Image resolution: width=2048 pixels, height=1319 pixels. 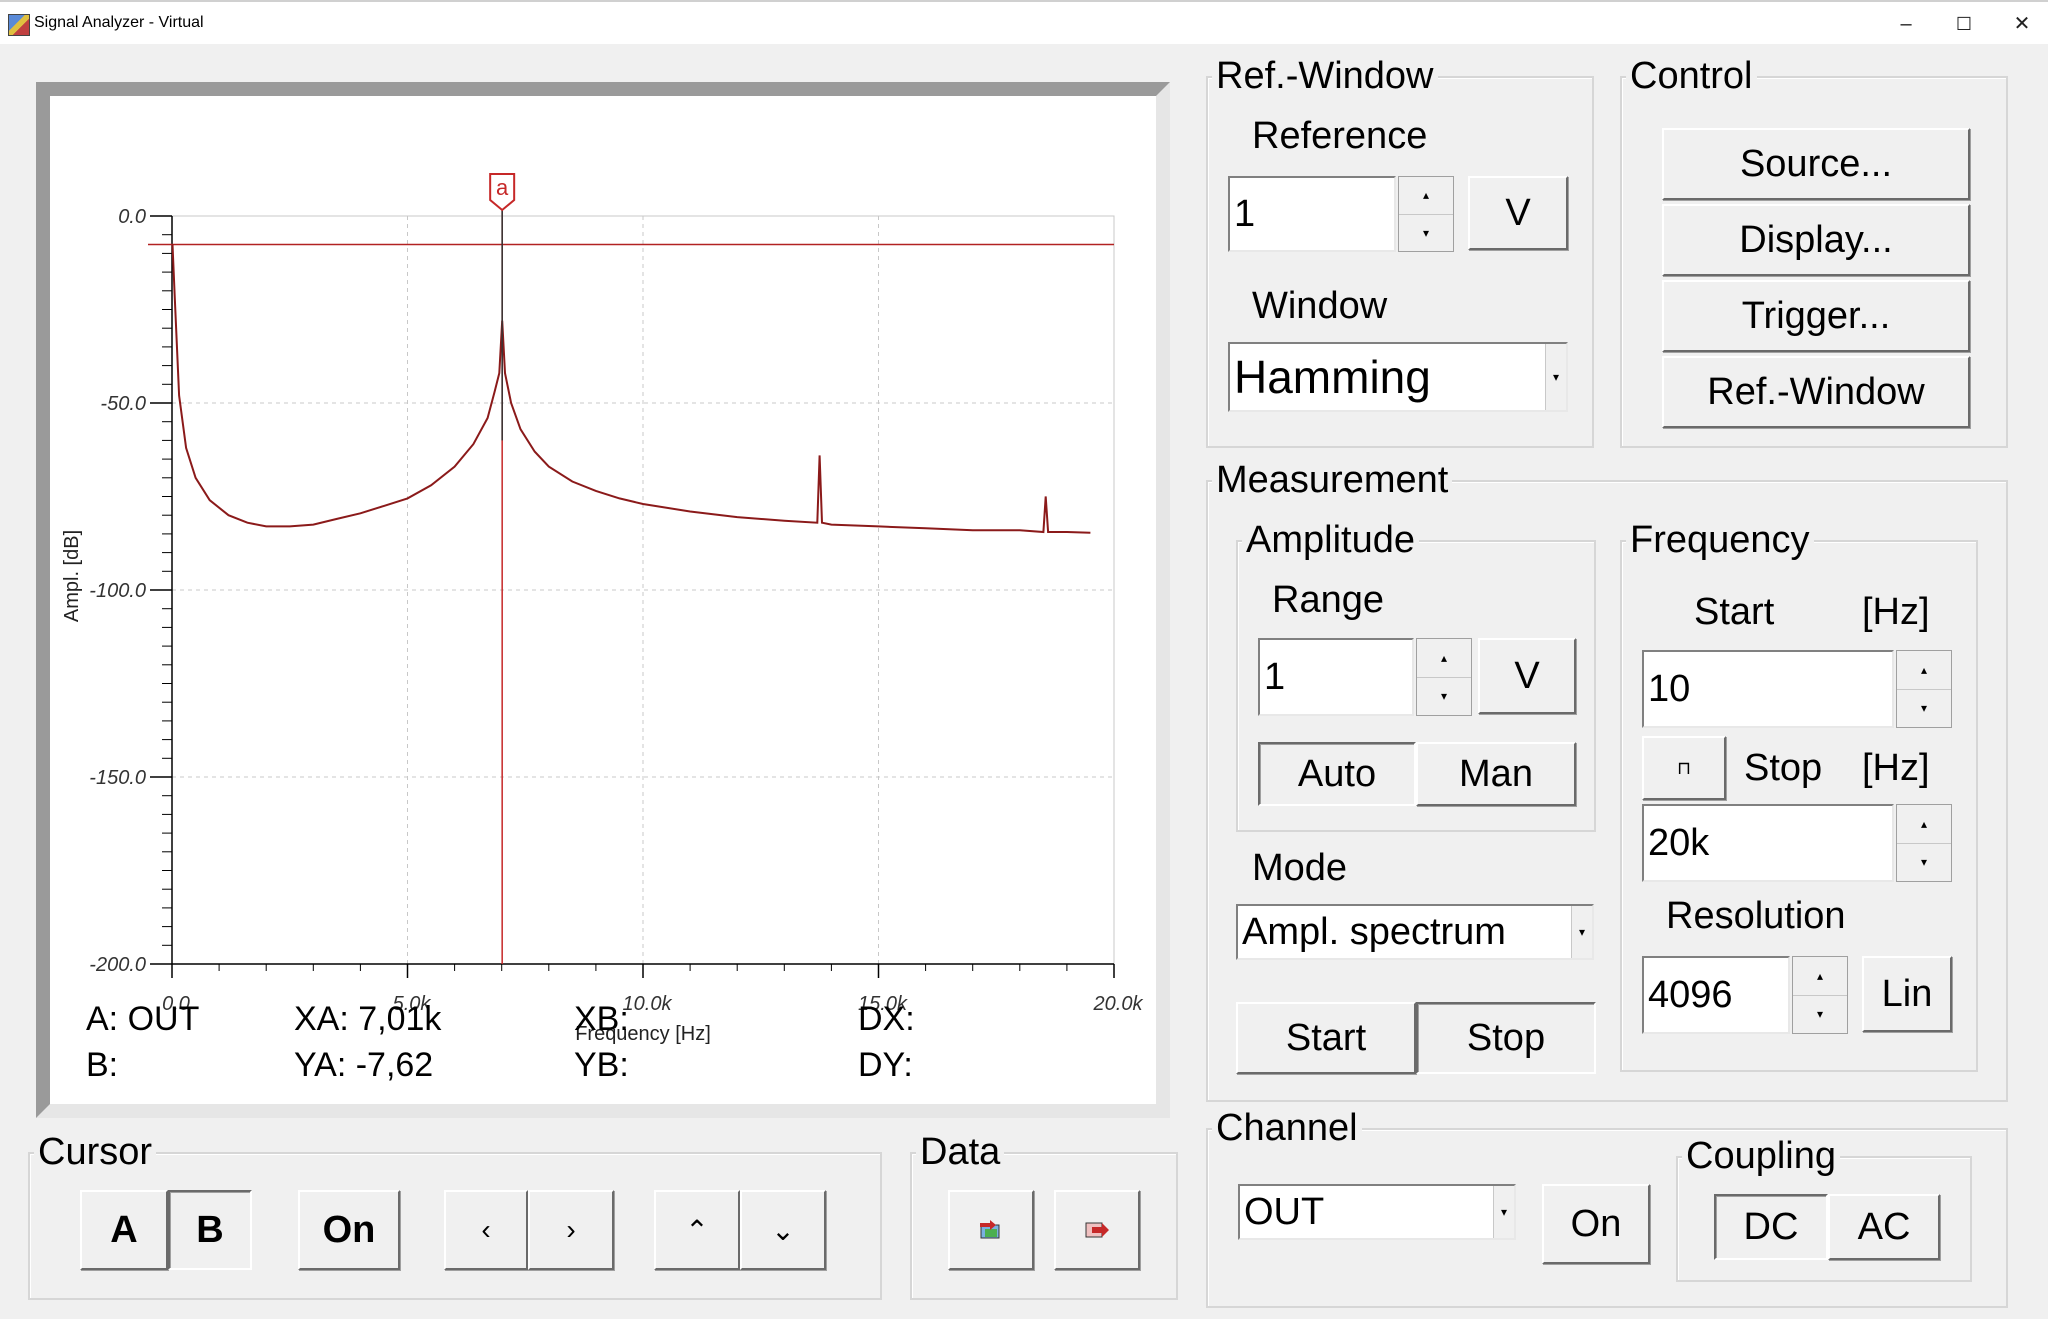 What do you see at coordinates (1332, 480) in the screenshot?
I see `measurement-group-title: Measurement` at bounding box center [1332, 480].